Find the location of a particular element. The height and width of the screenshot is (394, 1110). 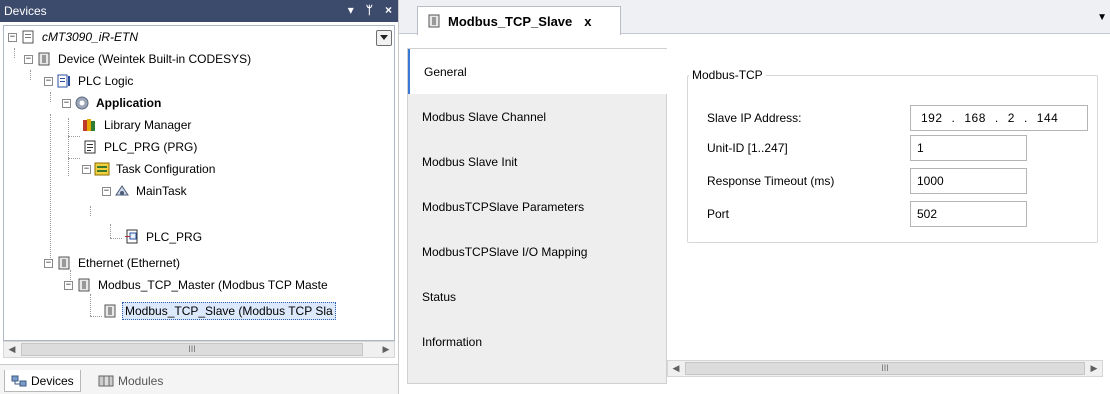

devices-horizontal-scrollbar: ◀ III ▶ is located at coordinates (199, 349).